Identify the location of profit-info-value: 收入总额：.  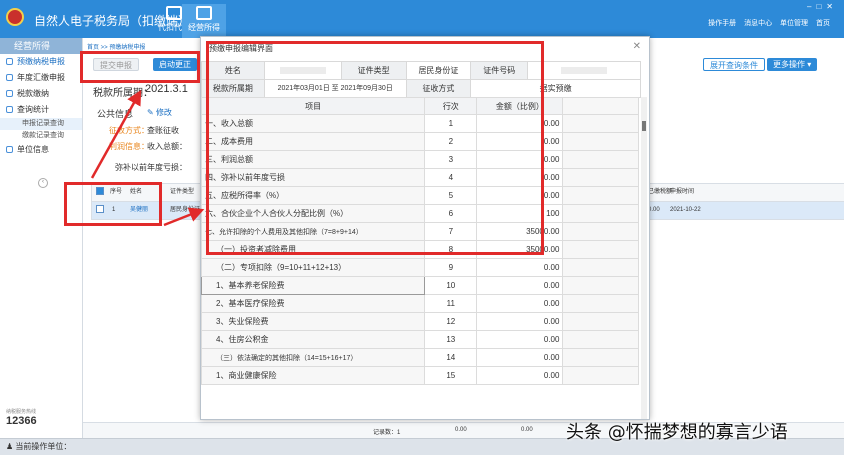
(167, 146).